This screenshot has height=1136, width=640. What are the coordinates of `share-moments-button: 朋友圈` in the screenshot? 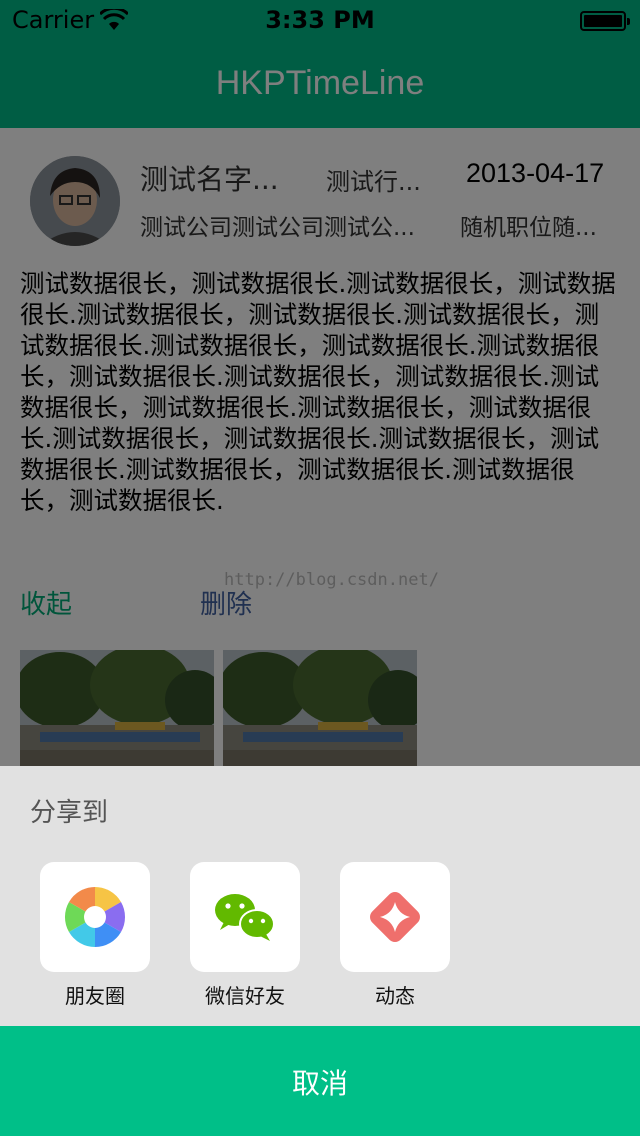 It's located at (95, 937).